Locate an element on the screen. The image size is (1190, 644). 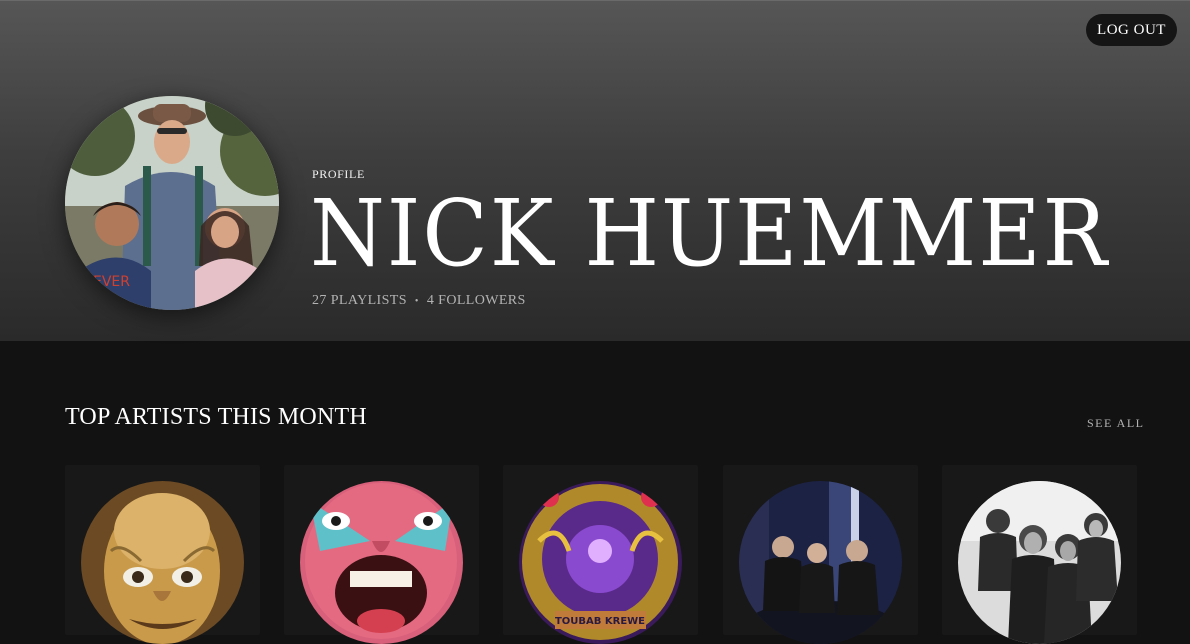
profile-avatar: EVER is located at coordinates (172, 203).